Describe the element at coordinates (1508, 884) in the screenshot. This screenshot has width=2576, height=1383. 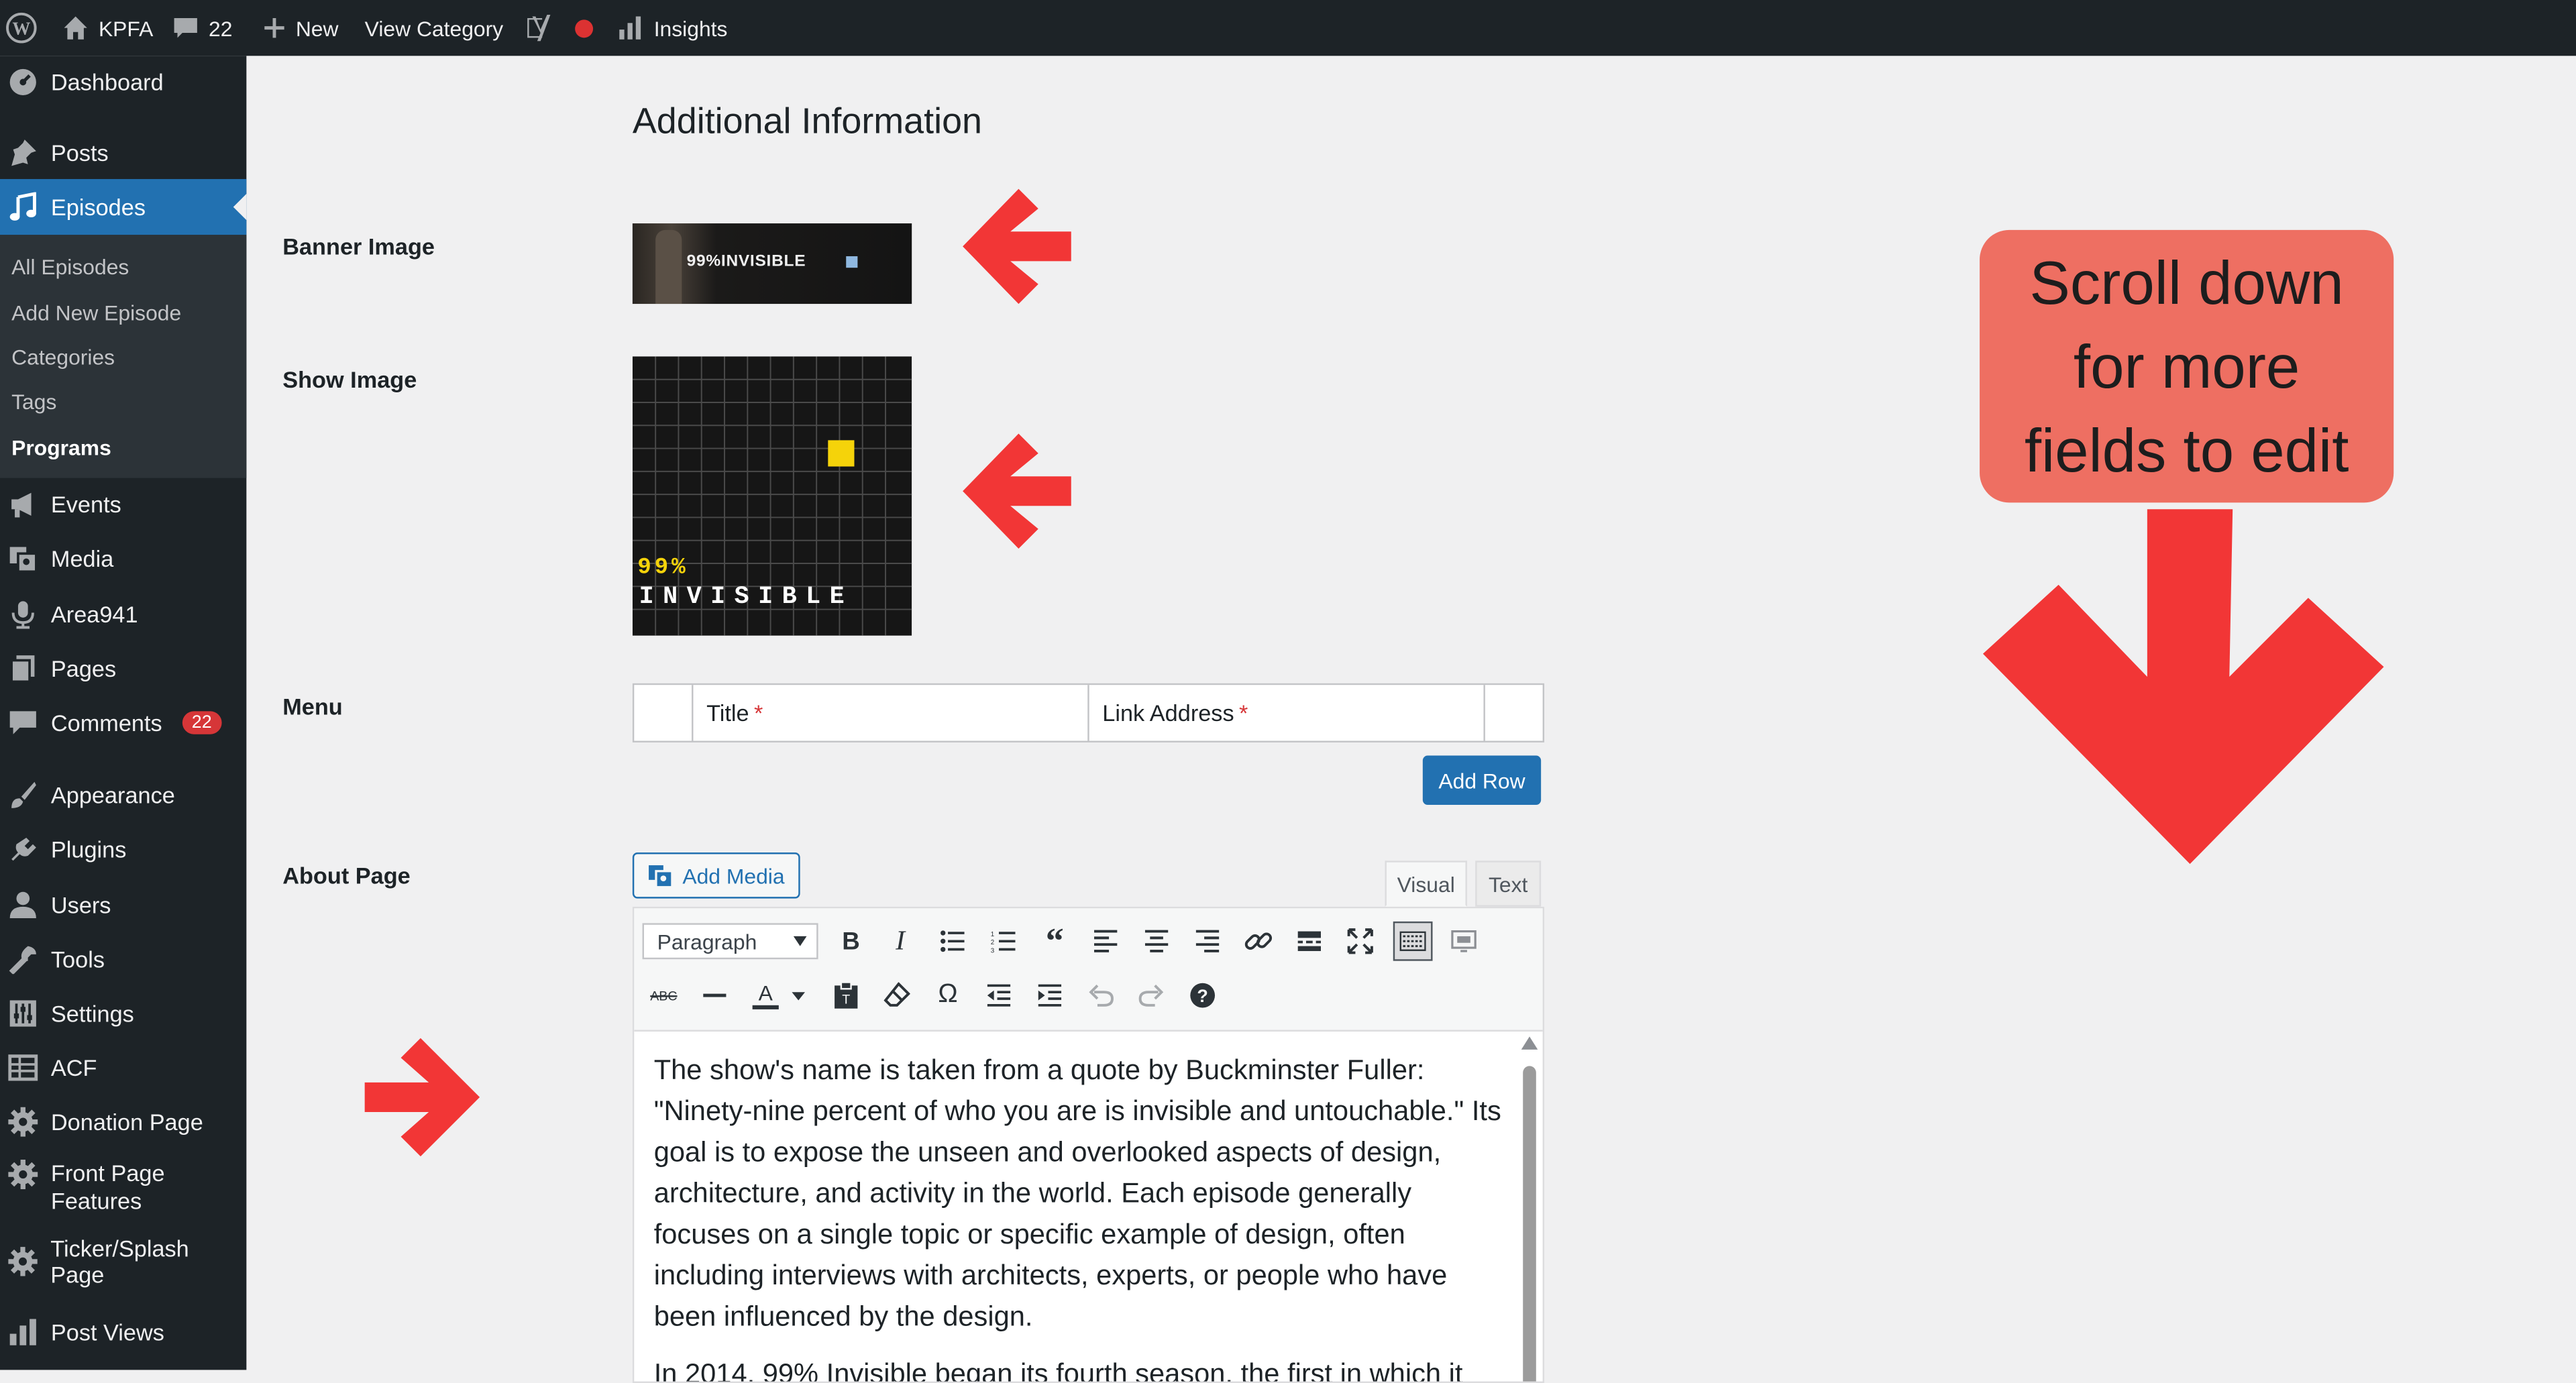
I see `tab-text: Text` at that location.